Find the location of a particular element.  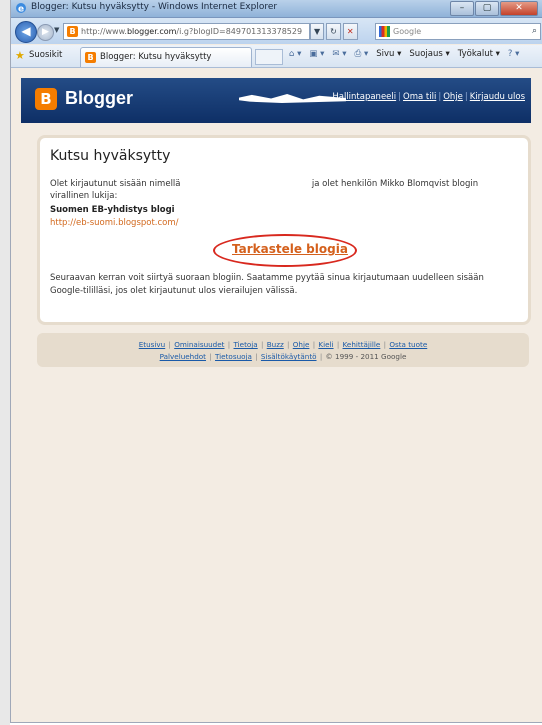

back-arrow-icon: ◀ is located at coordinates (26, 31).